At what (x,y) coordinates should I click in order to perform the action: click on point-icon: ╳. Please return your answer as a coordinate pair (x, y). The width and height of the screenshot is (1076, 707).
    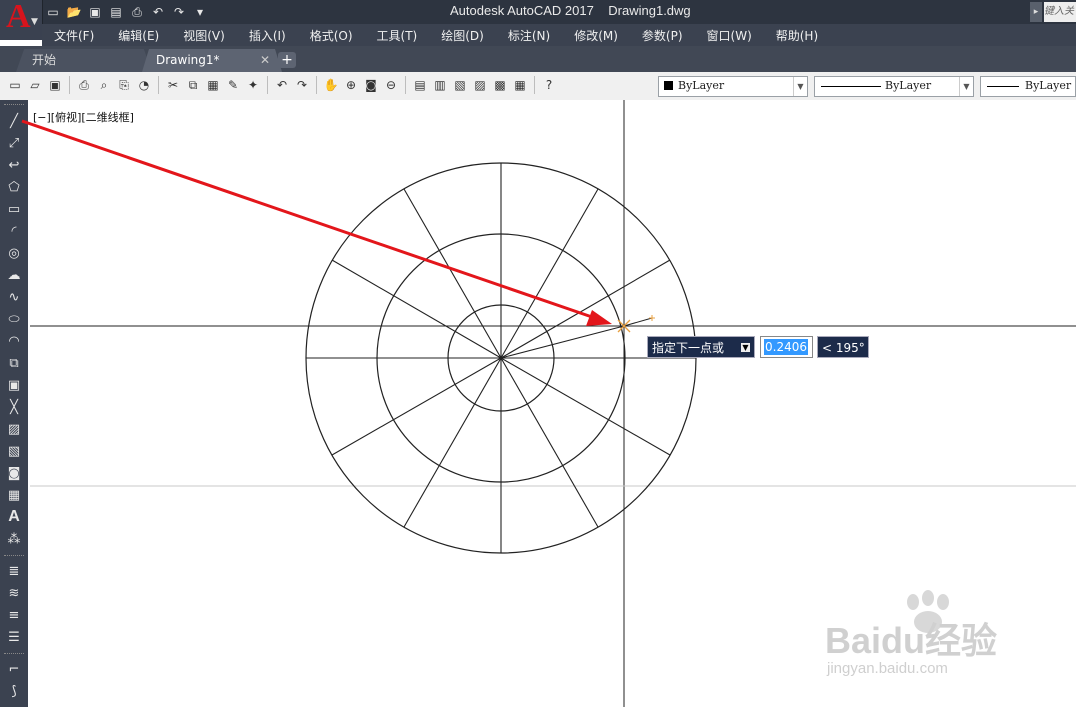
    Looking at the image, I should click on (14, 407).